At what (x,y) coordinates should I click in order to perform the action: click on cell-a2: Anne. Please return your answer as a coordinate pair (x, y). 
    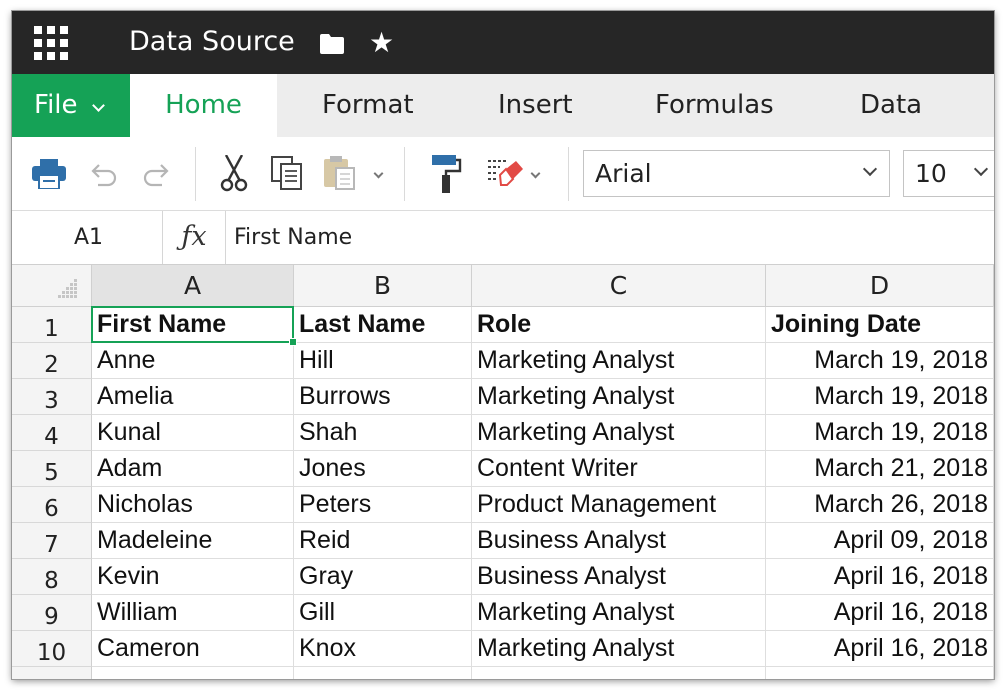
    Looking at the image, I should click on (193, 361).